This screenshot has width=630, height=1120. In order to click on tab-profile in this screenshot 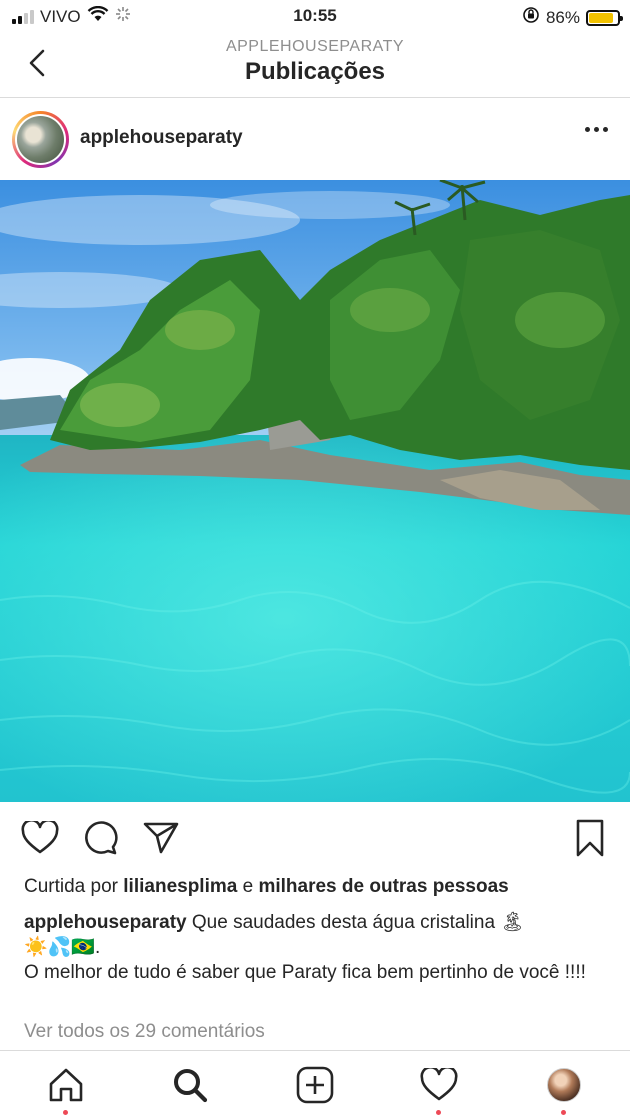, I will do `click(564, 1089)`.